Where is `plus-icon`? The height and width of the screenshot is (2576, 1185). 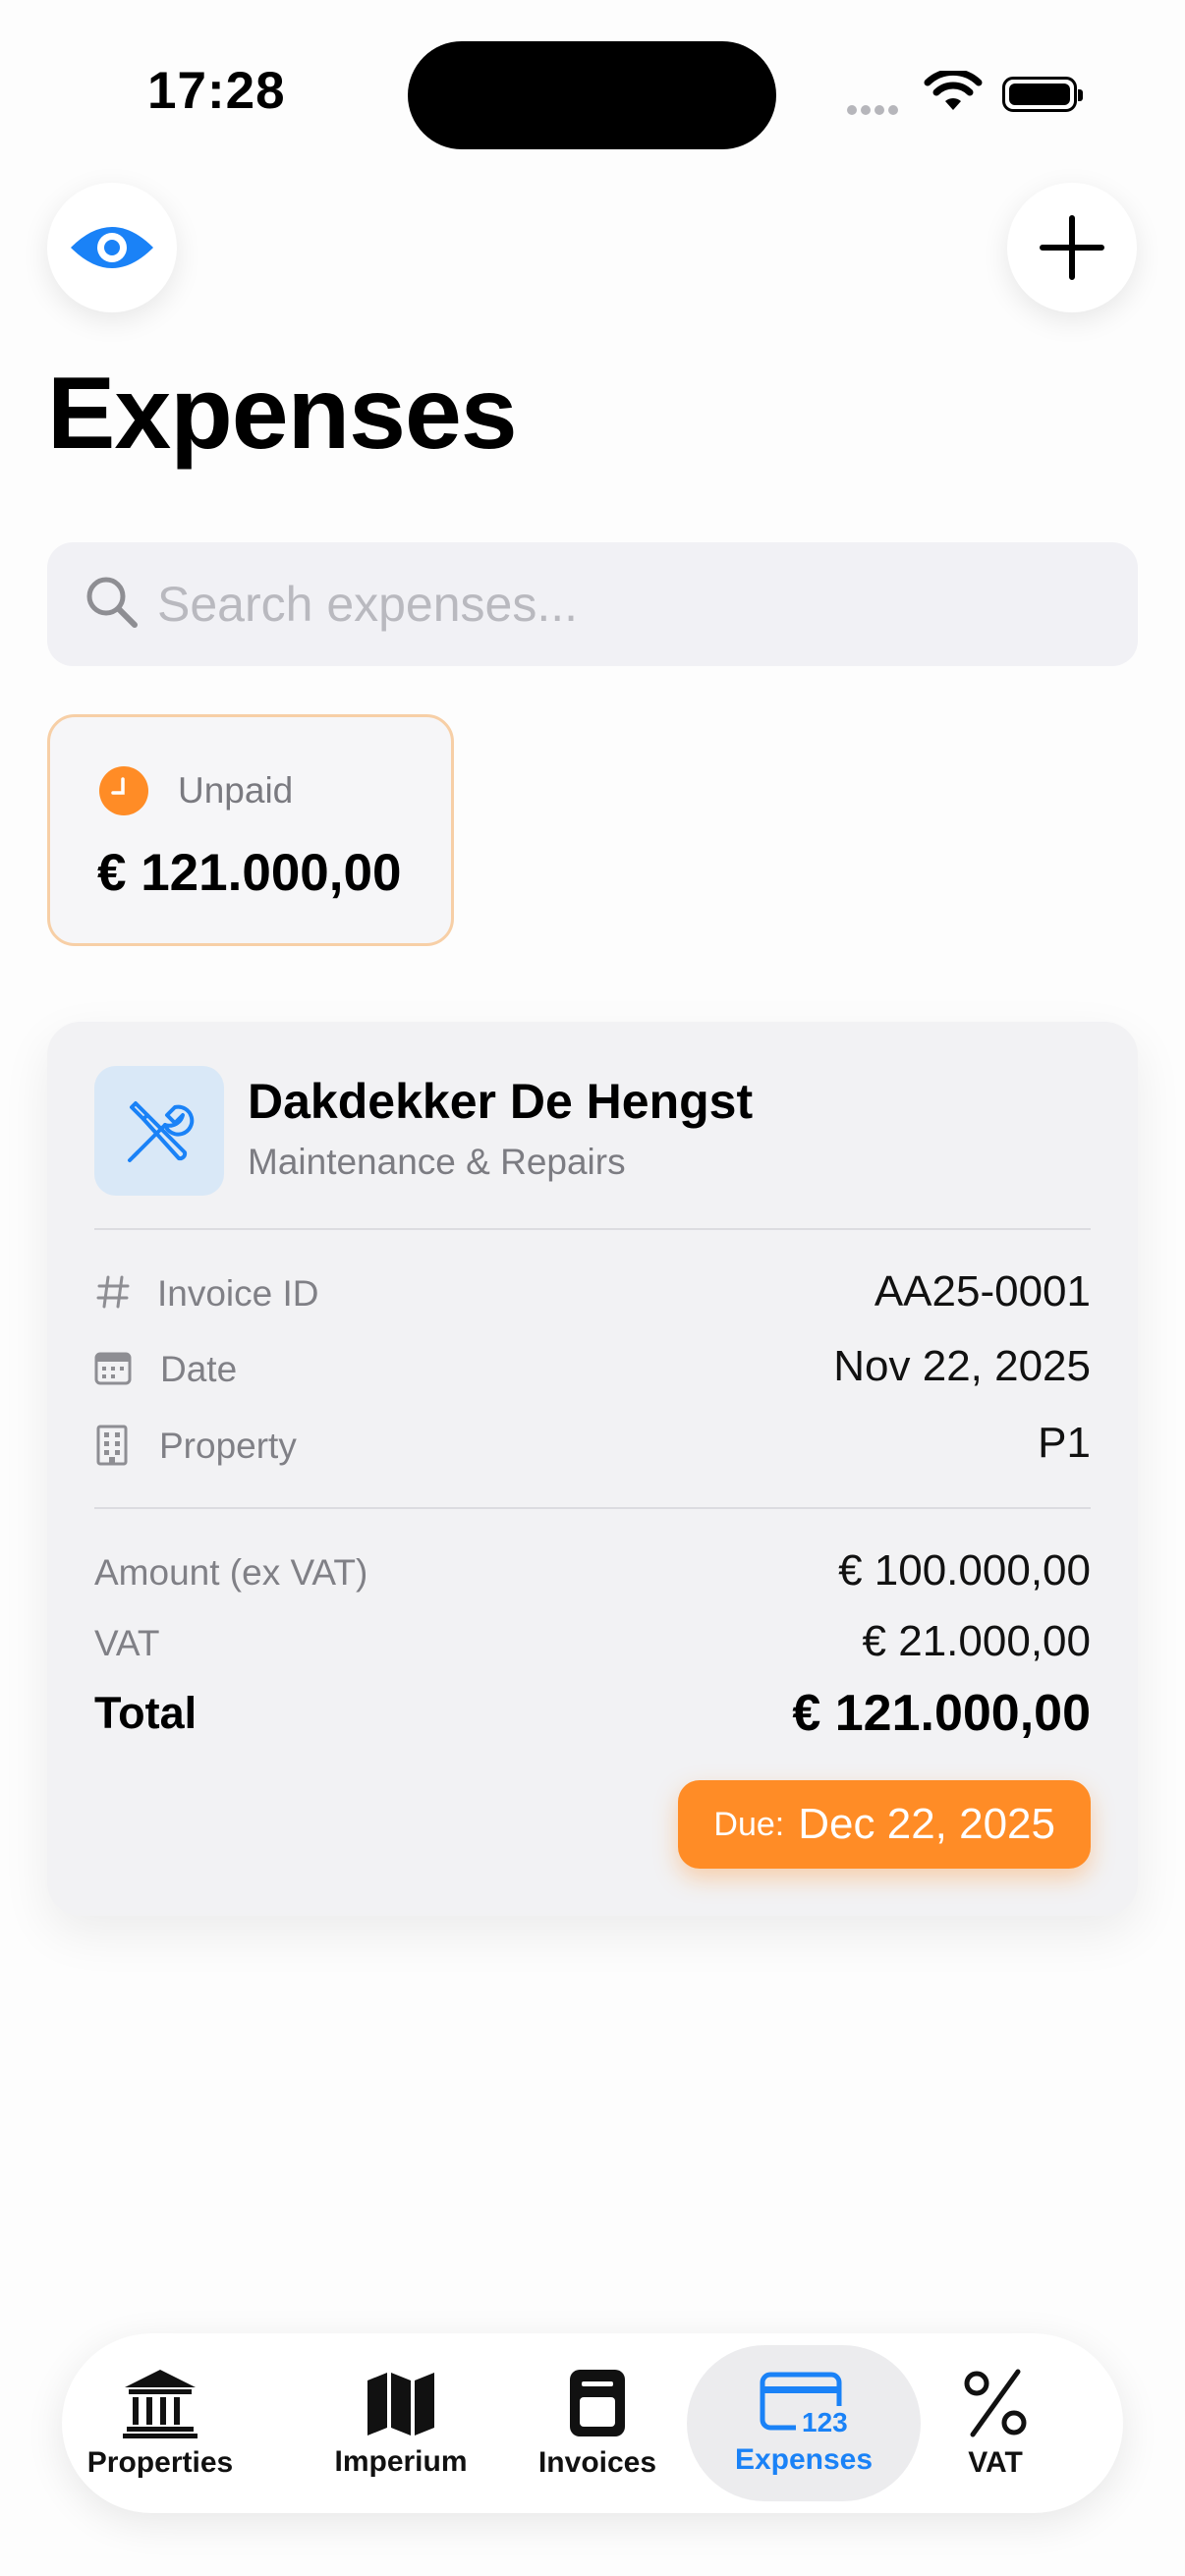
plus-icon is located at coordinates (1072, 247).